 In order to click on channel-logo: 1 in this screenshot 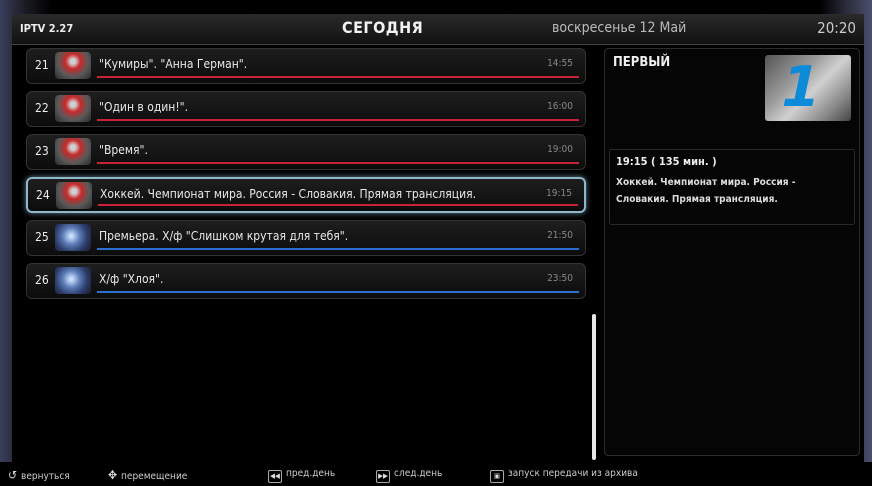, I will do `click(808, 88)`.